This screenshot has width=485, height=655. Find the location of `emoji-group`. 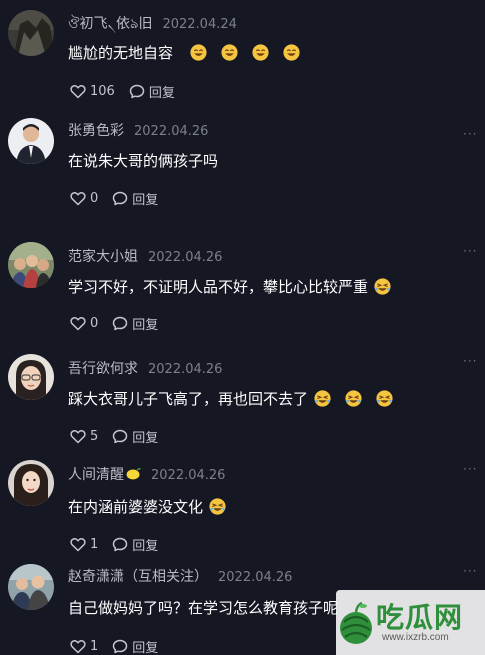

emoji-group is located at coordinates (239, 53).